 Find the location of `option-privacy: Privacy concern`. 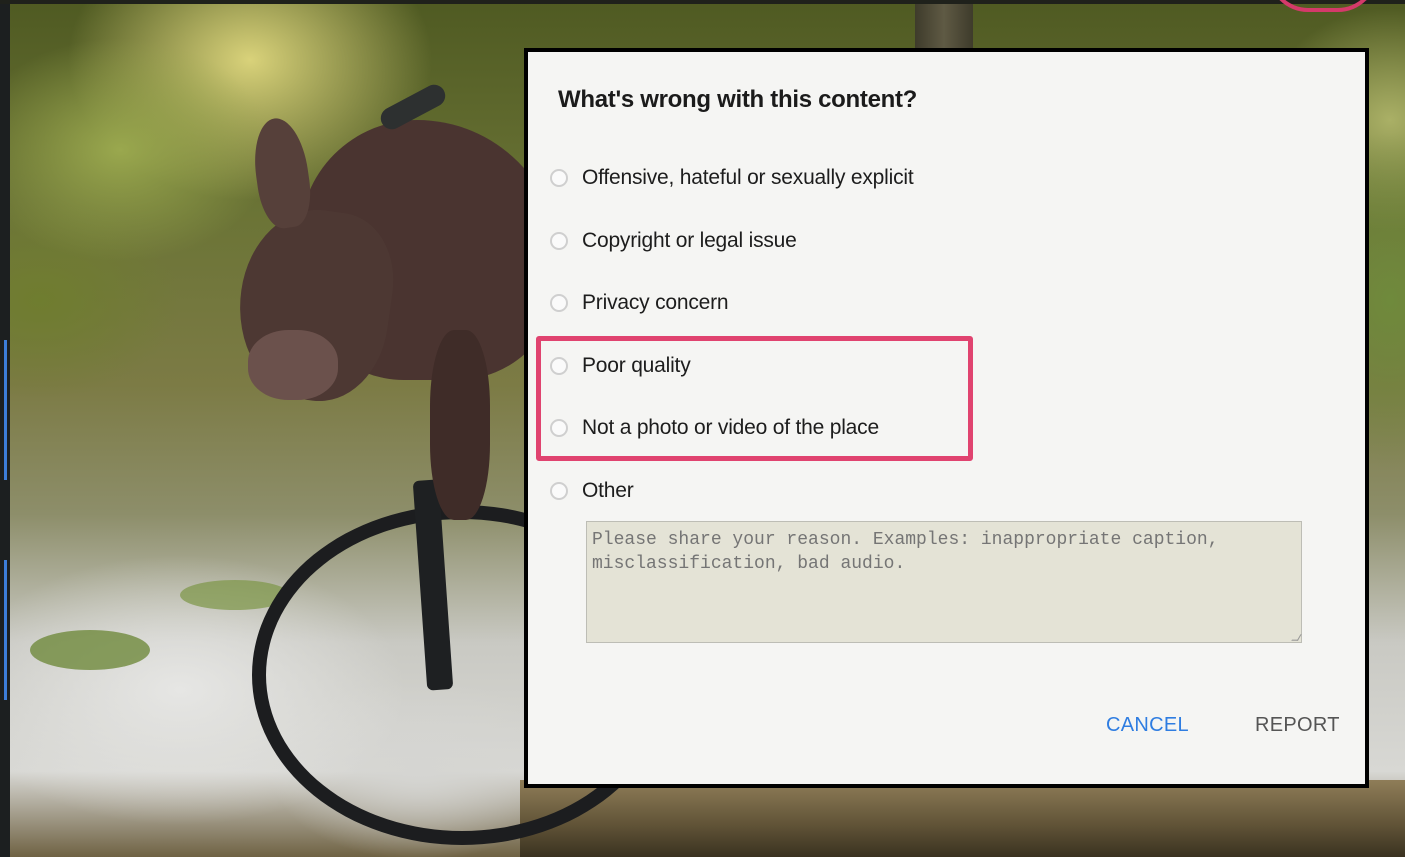

option-privacy: Privacy concern is located at coordinates (639, 303).